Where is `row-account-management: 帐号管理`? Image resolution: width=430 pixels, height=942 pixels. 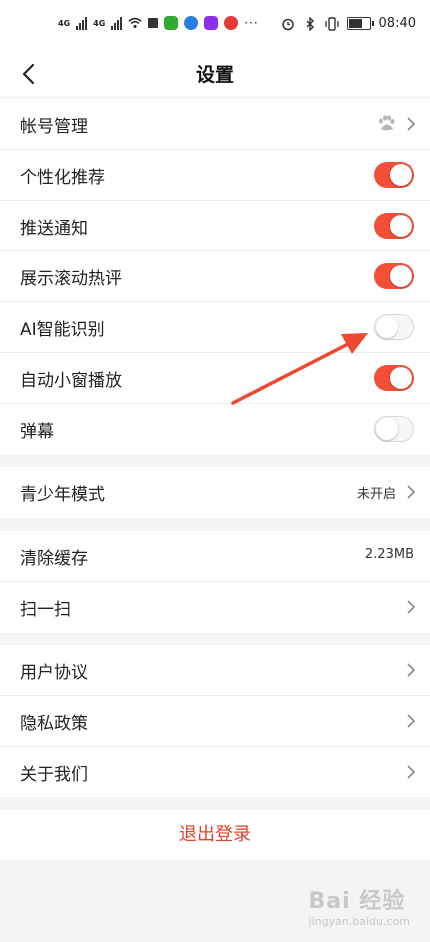
row-account-management: 帐号管理 is located at coordinates (215, 124).